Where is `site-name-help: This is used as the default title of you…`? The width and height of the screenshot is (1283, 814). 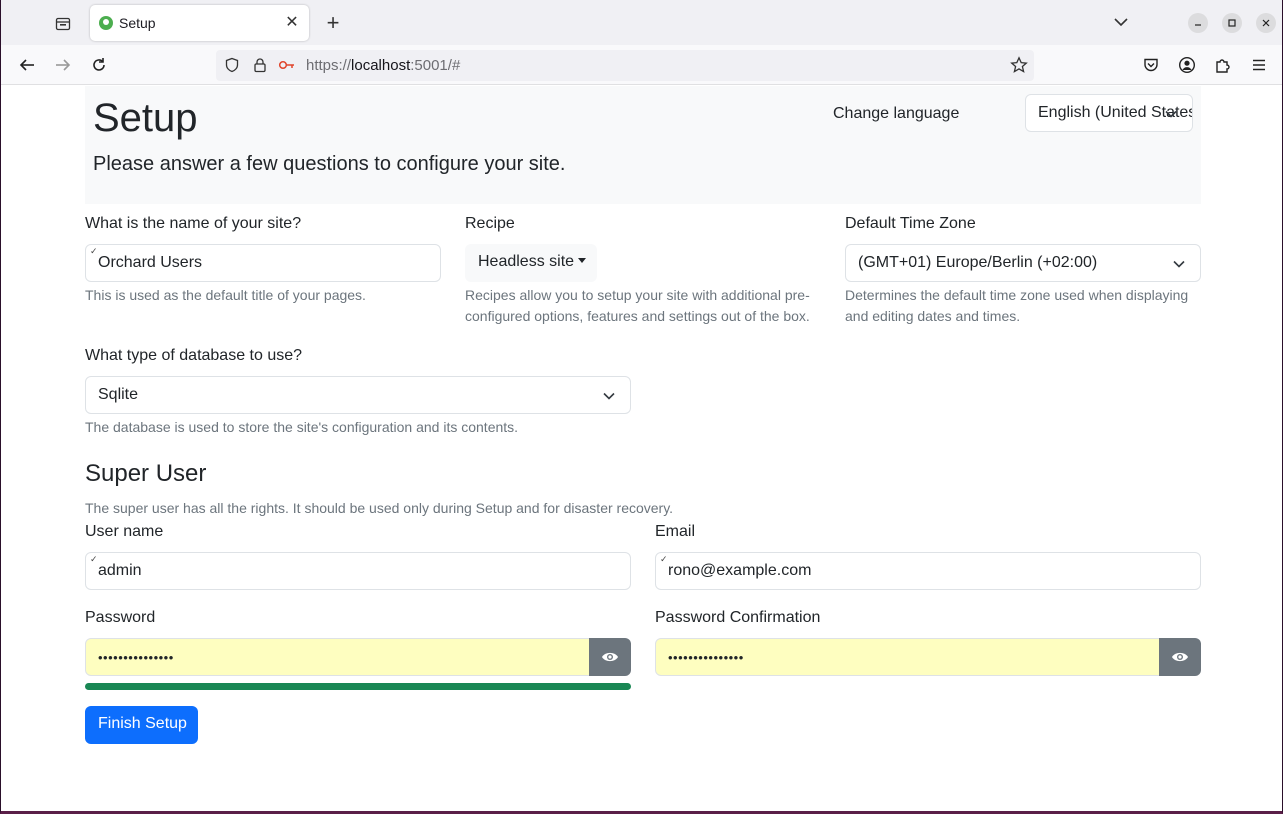 site-name-help: This is used as the default title of you… is located at coordinates (225, 295).